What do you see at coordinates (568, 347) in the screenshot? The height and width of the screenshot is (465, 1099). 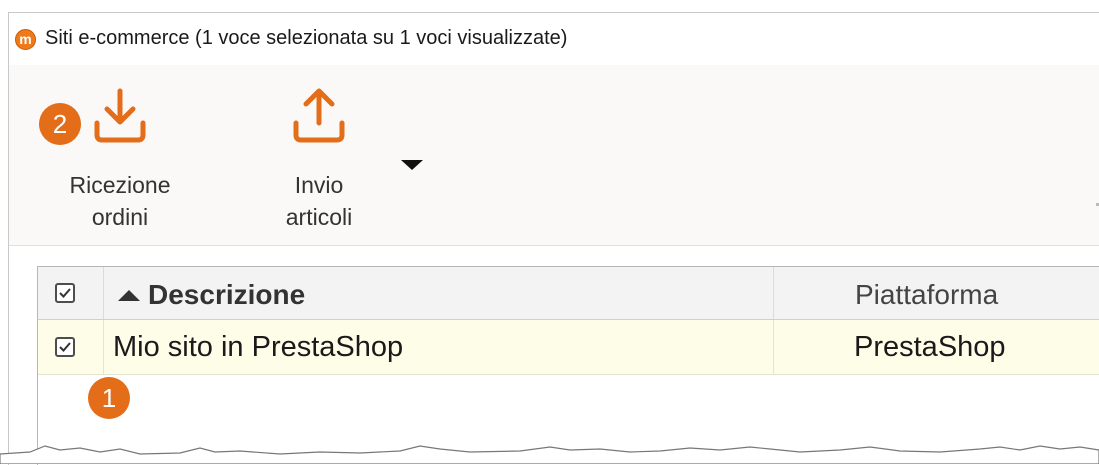 I see `table-row: Mio sito in PrestaShop PrestaShop` at bounding box center [568, 347].